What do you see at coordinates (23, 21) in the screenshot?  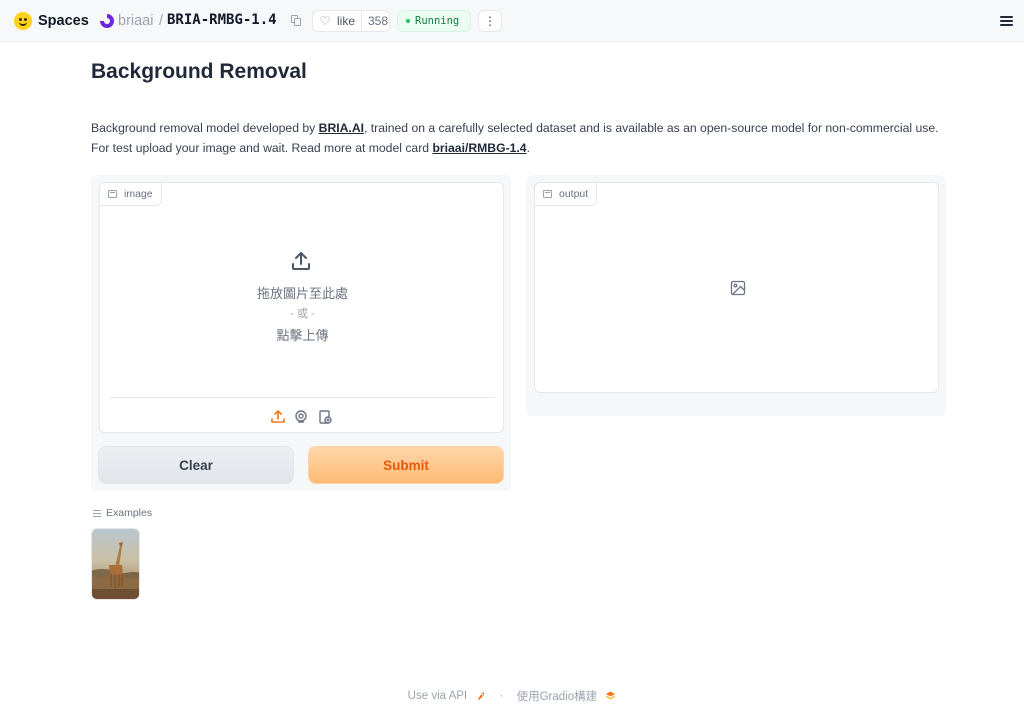 I see `huggingface-logo-icon` at bounding box center [23, 21].